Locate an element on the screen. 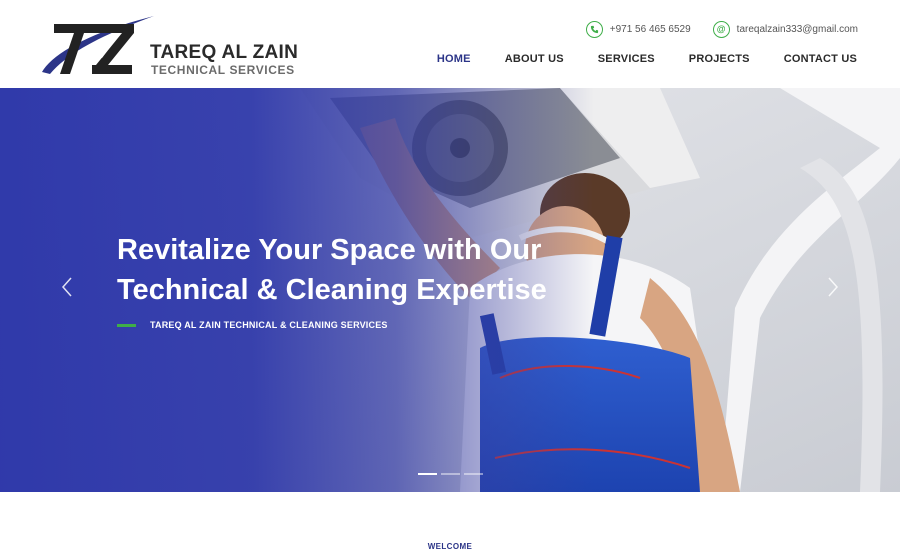  slider-next-button is located at coordinates (833, 289).